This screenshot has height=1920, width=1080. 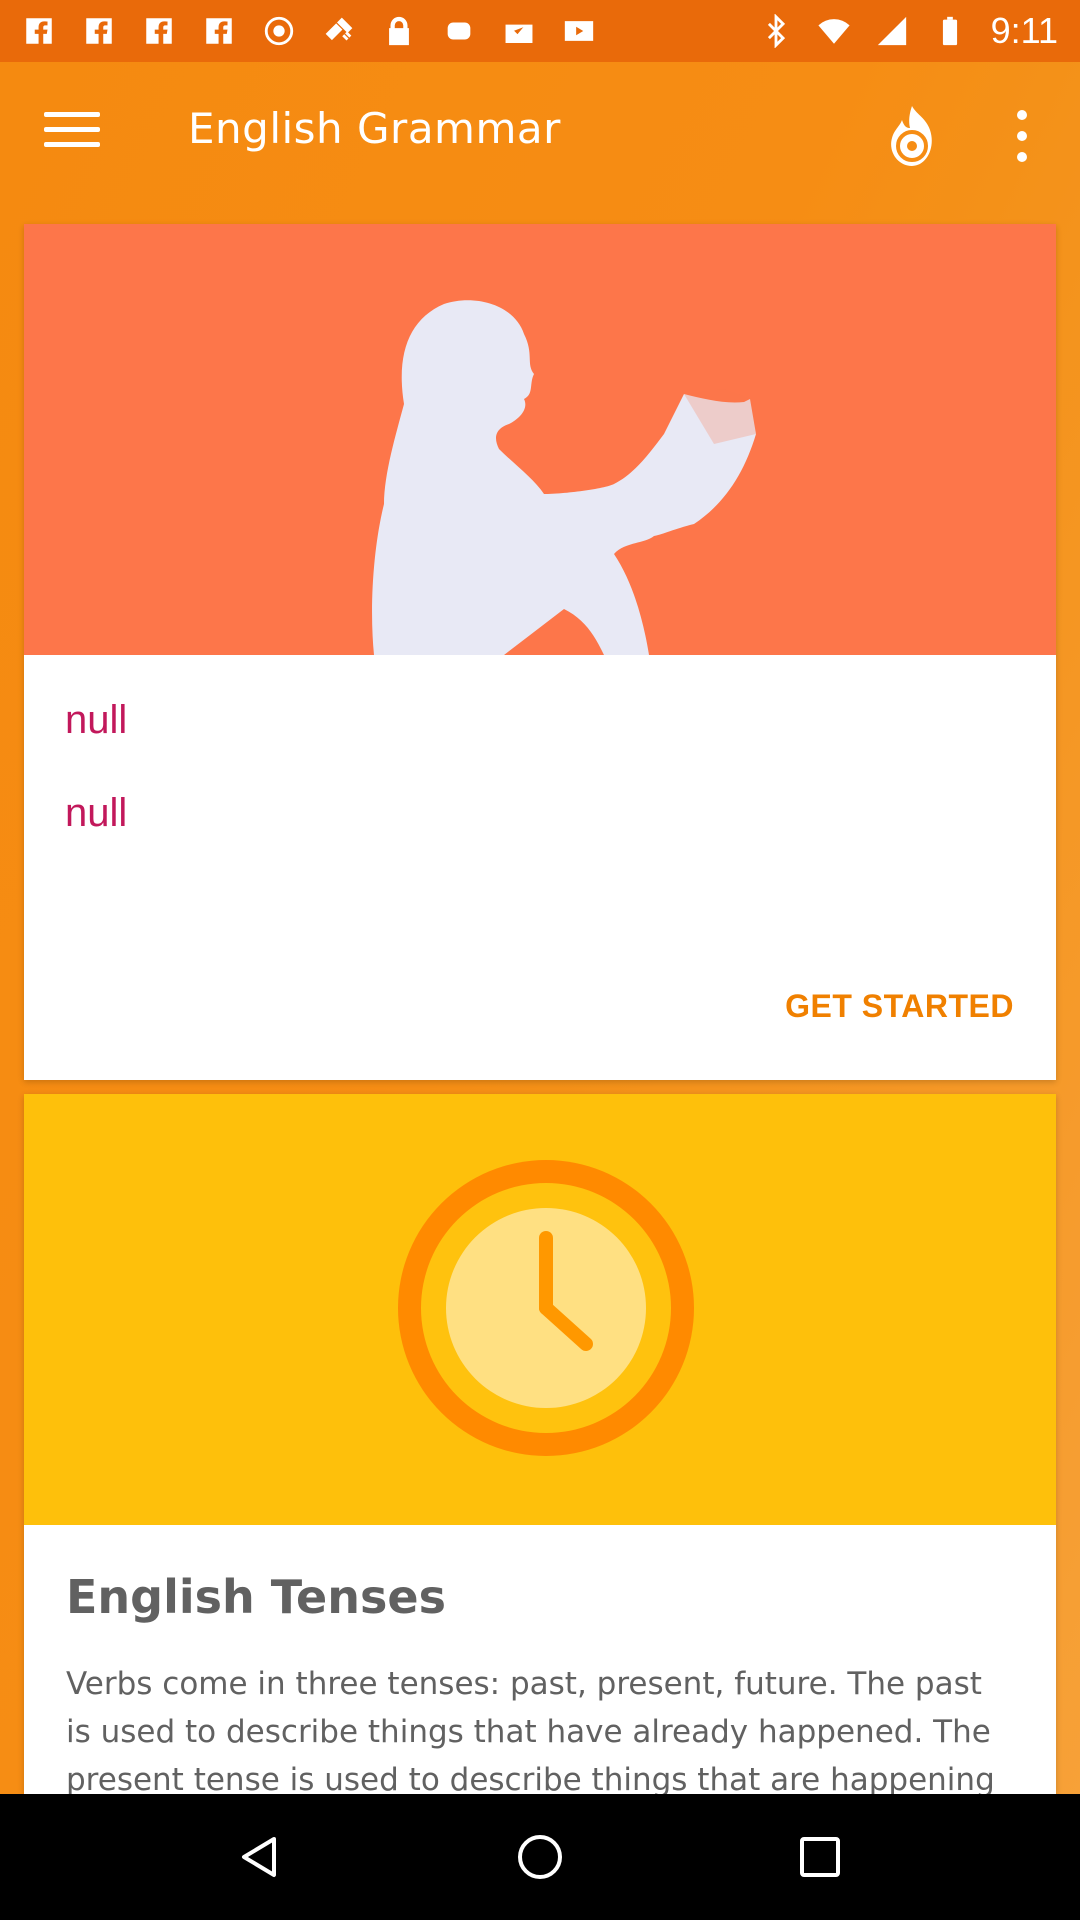 What do you see at coordinates (256, 1597) in the screenshot?
I see `card-title: English Tenses` at bounding box center [256, 1597].